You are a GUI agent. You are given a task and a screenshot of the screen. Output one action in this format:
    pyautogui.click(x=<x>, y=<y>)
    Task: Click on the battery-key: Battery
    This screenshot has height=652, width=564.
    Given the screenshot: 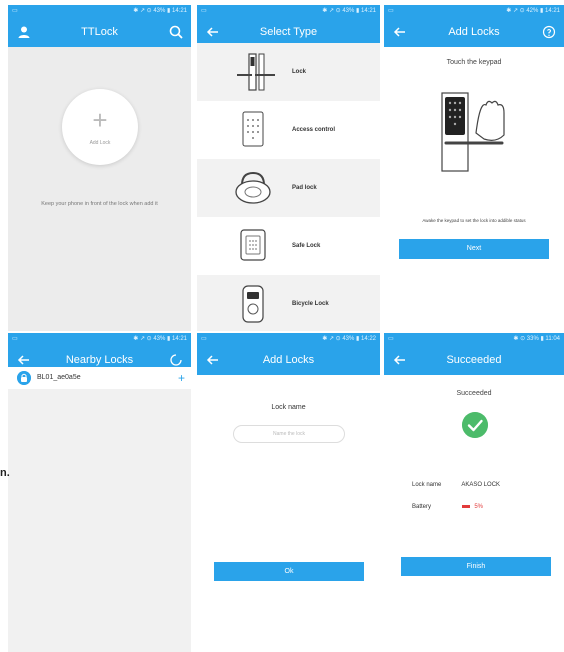 What is the action you would take?
    pyautogui.click(x=422, y=507)
    